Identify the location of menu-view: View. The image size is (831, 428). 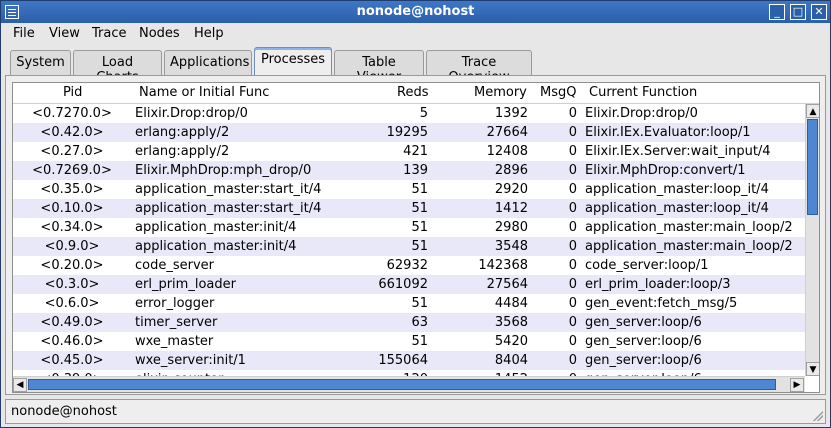
(64, 33).